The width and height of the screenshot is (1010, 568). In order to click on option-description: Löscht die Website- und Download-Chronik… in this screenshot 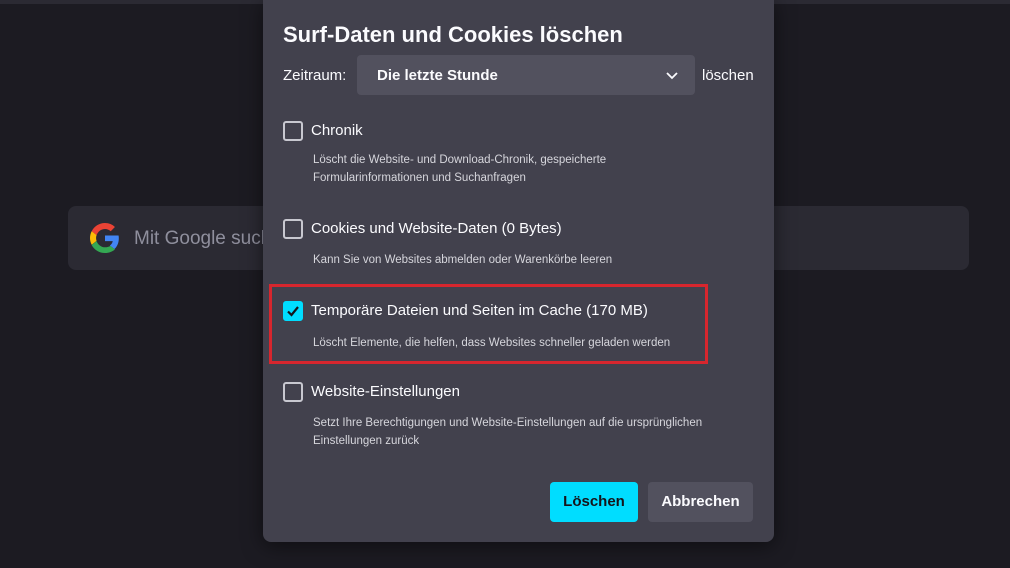, I will do `click(460, 169)`.